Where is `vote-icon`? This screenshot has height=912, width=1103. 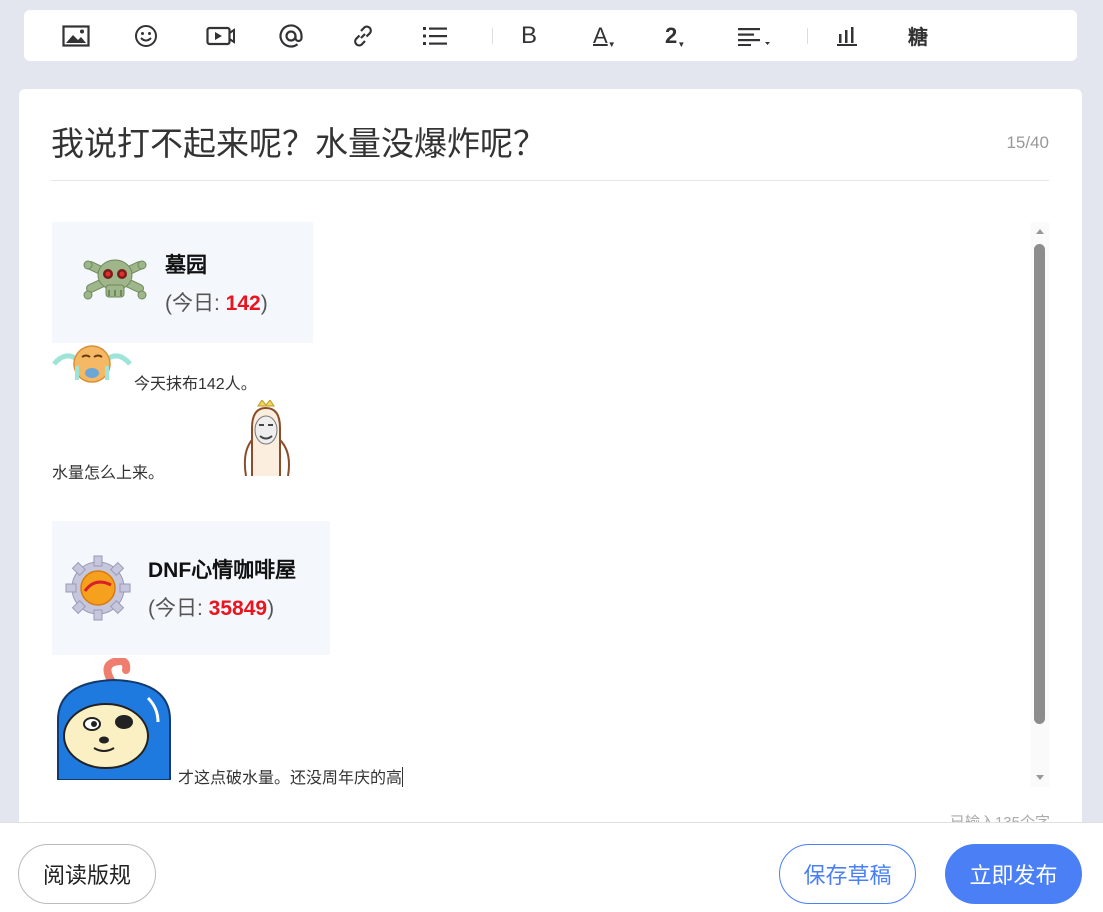
vote-icon is located at coordinates (847, 36).